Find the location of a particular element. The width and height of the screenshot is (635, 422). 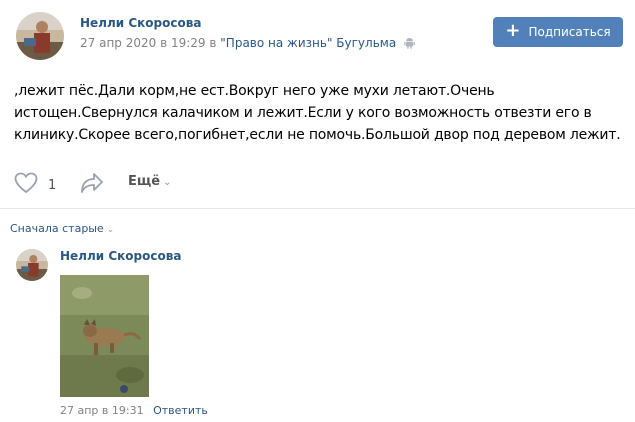

reply-link: Ответить is located at coordinates (180, 410).